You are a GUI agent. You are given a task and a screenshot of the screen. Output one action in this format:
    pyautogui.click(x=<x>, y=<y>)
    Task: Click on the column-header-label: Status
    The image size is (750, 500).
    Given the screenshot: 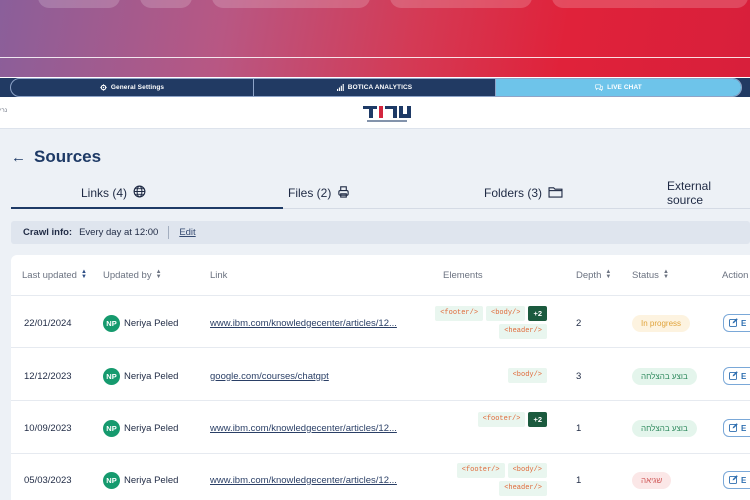 What is the action you would take?
    pyautogui.click(x=645, y=275)
    